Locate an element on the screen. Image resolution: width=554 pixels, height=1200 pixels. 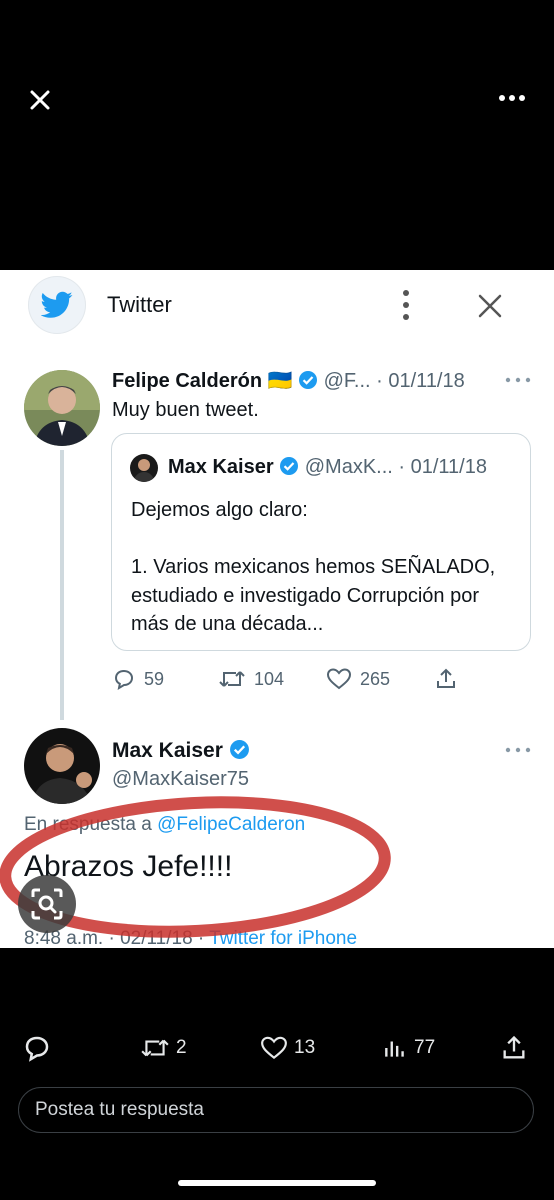
quoted-handle-and-date: @MaxK... · 01/11/18 is located at coordinates (395, 467).